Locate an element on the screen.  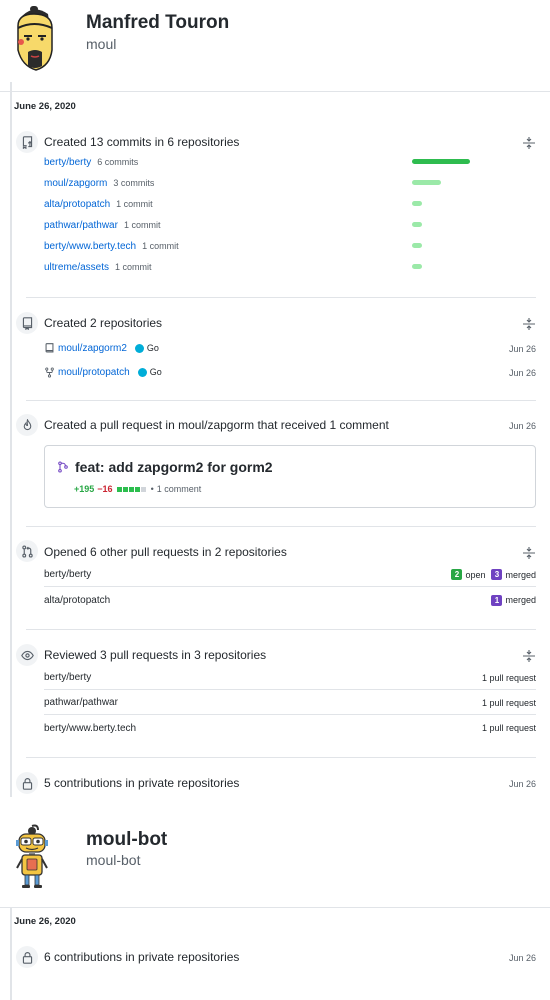
merged-count-badge: 3 is located at coordinates (497, 574).